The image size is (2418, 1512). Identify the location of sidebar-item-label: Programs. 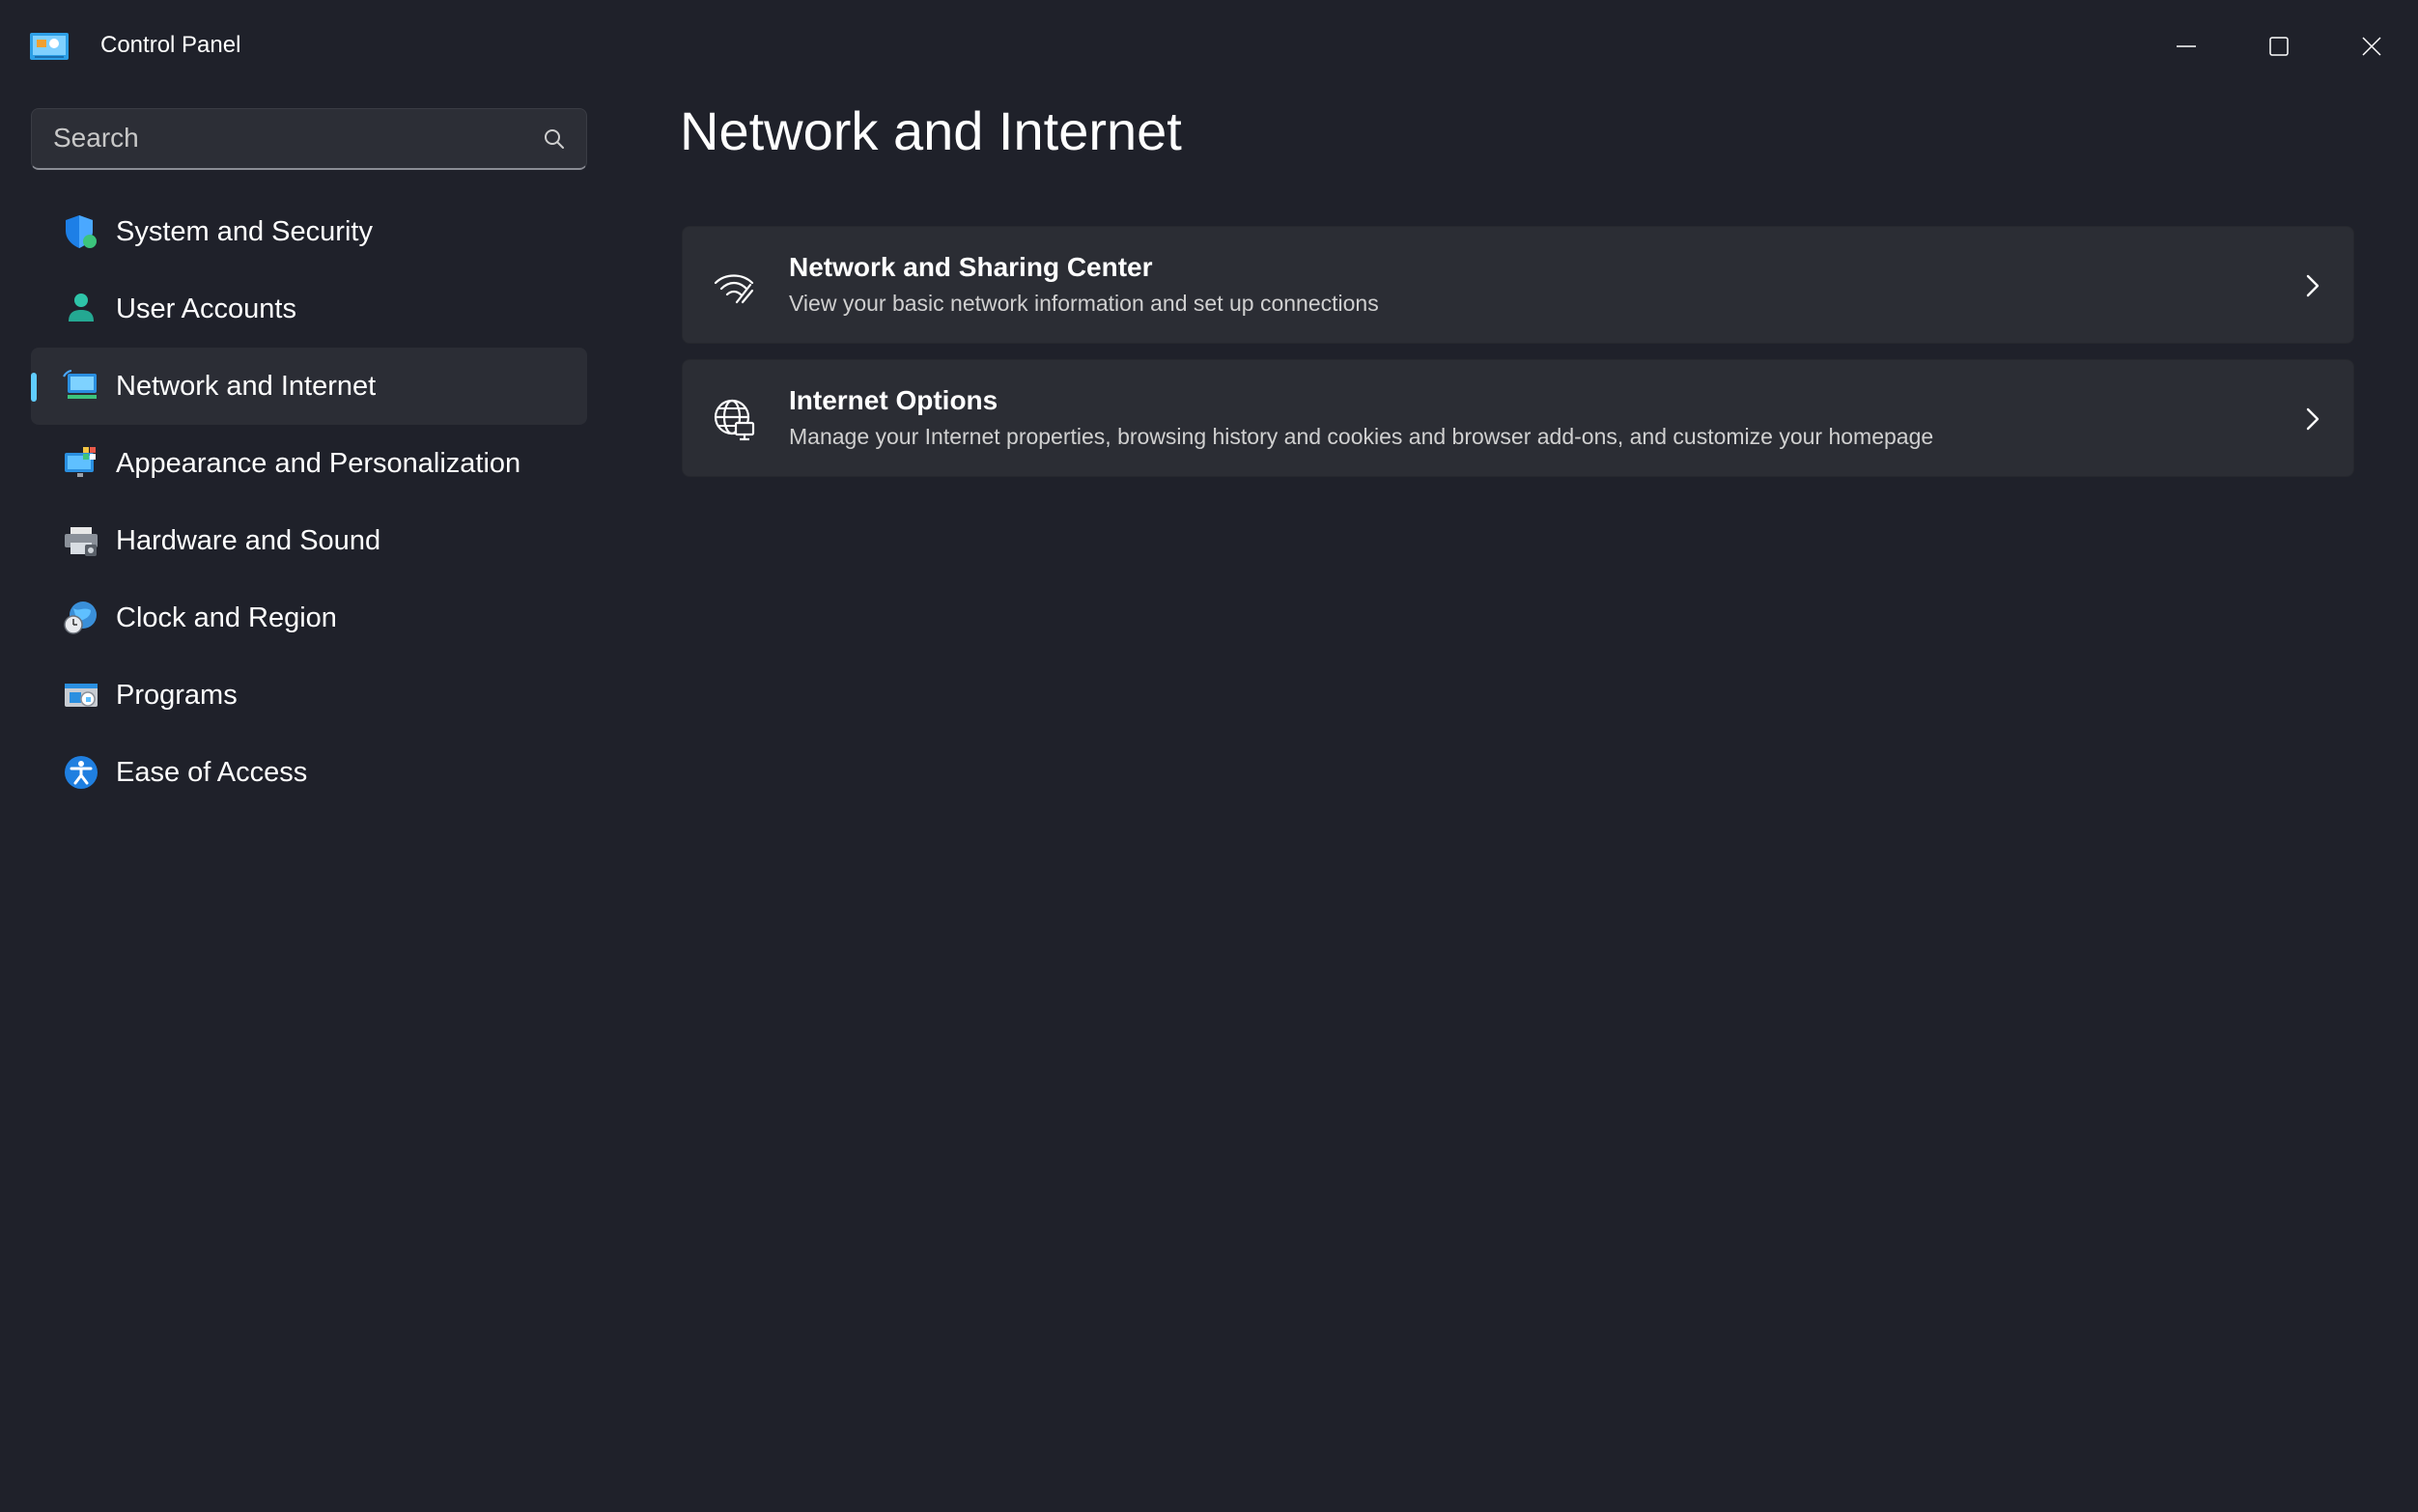
(177, 696).